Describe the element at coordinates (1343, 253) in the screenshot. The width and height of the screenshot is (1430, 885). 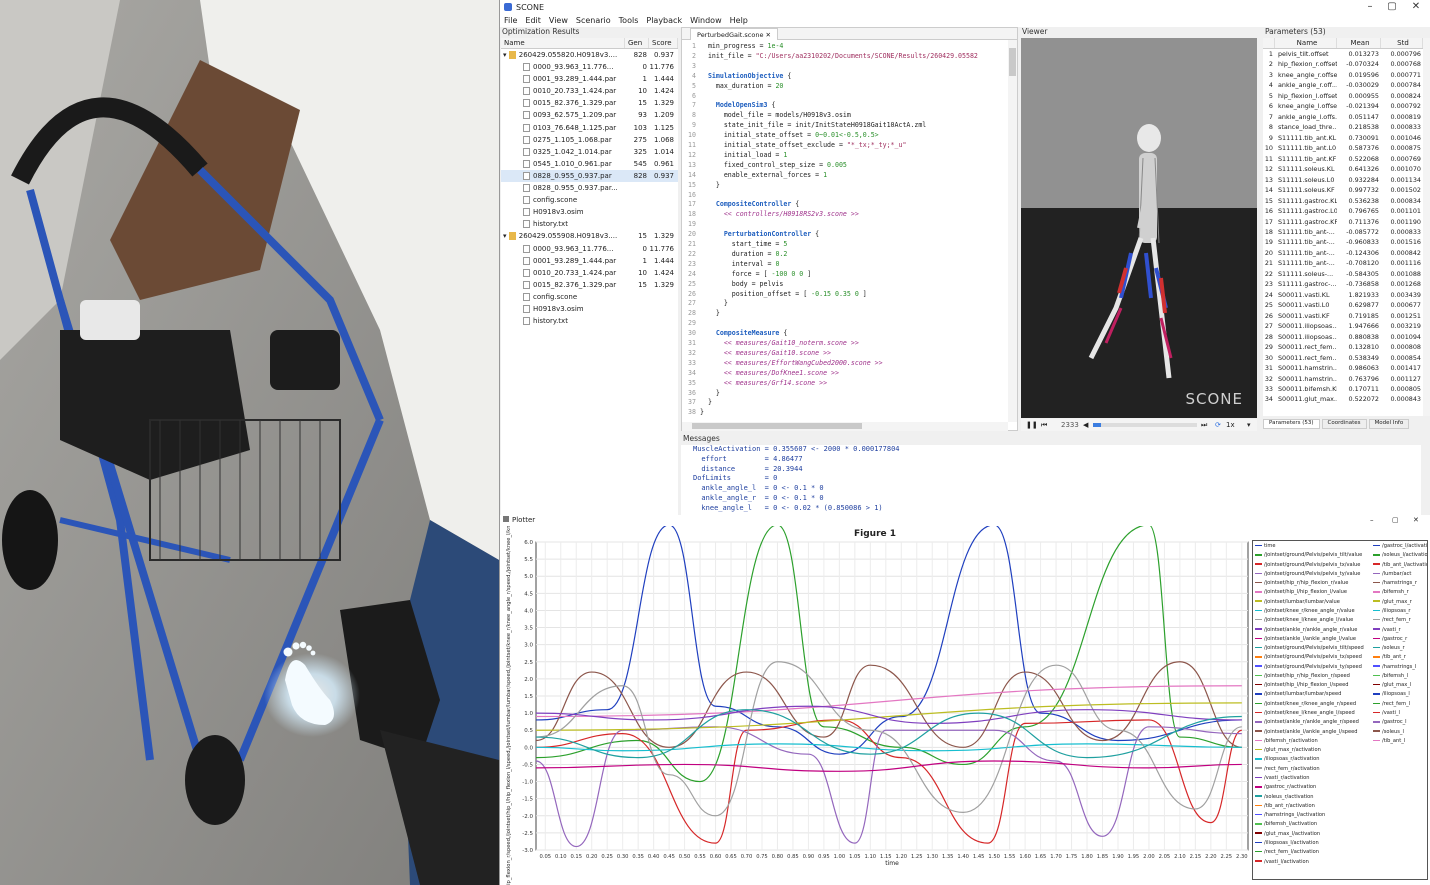
I see `param-row: 20 S11111.tib_ant-... -0.124306 0.000842` at that location.